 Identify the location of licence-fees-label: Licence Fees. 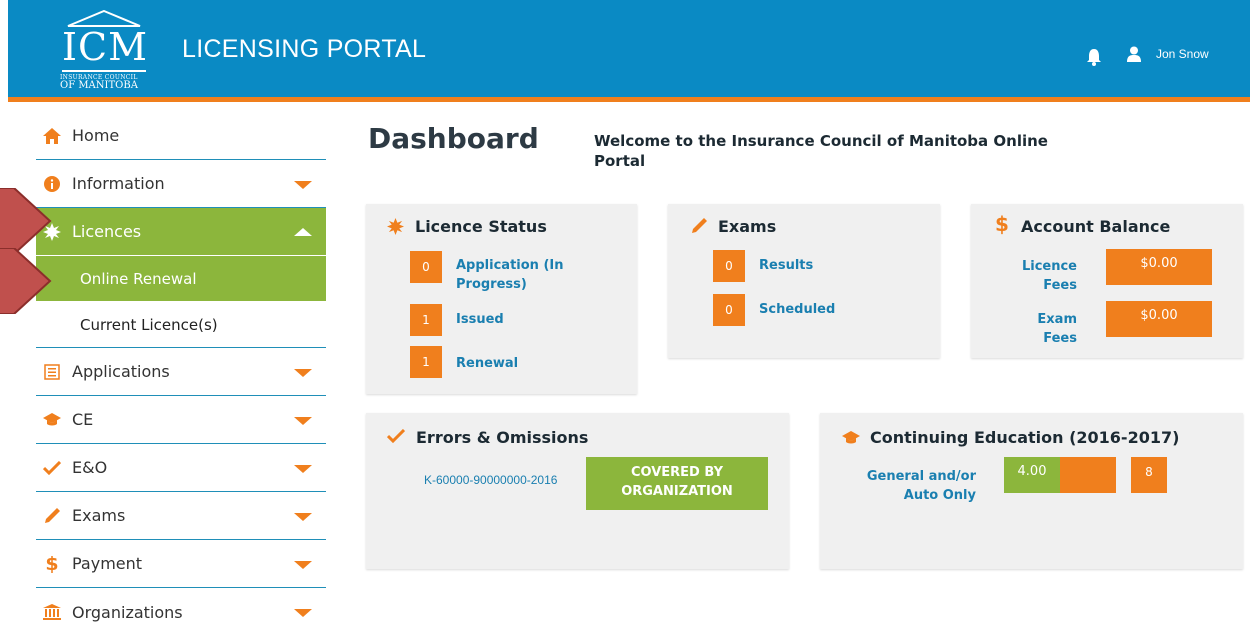
(1049, 276).